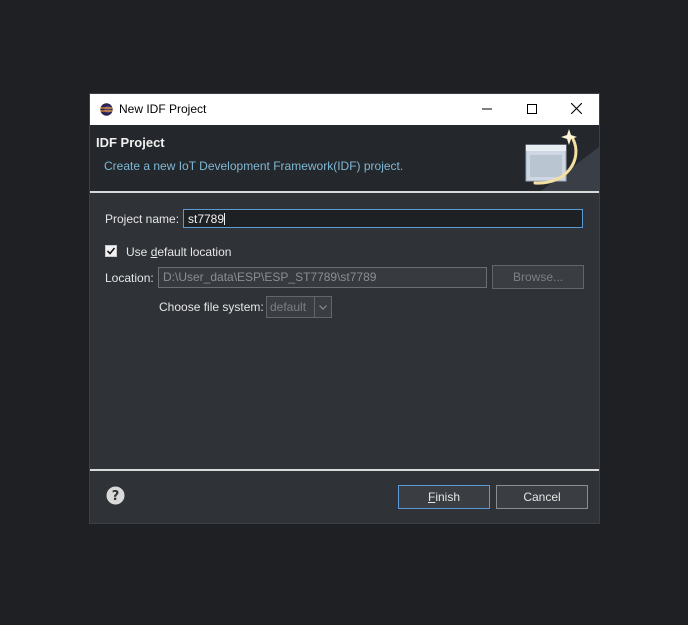  I want to click on file-system-select: default, so click(299, 307).